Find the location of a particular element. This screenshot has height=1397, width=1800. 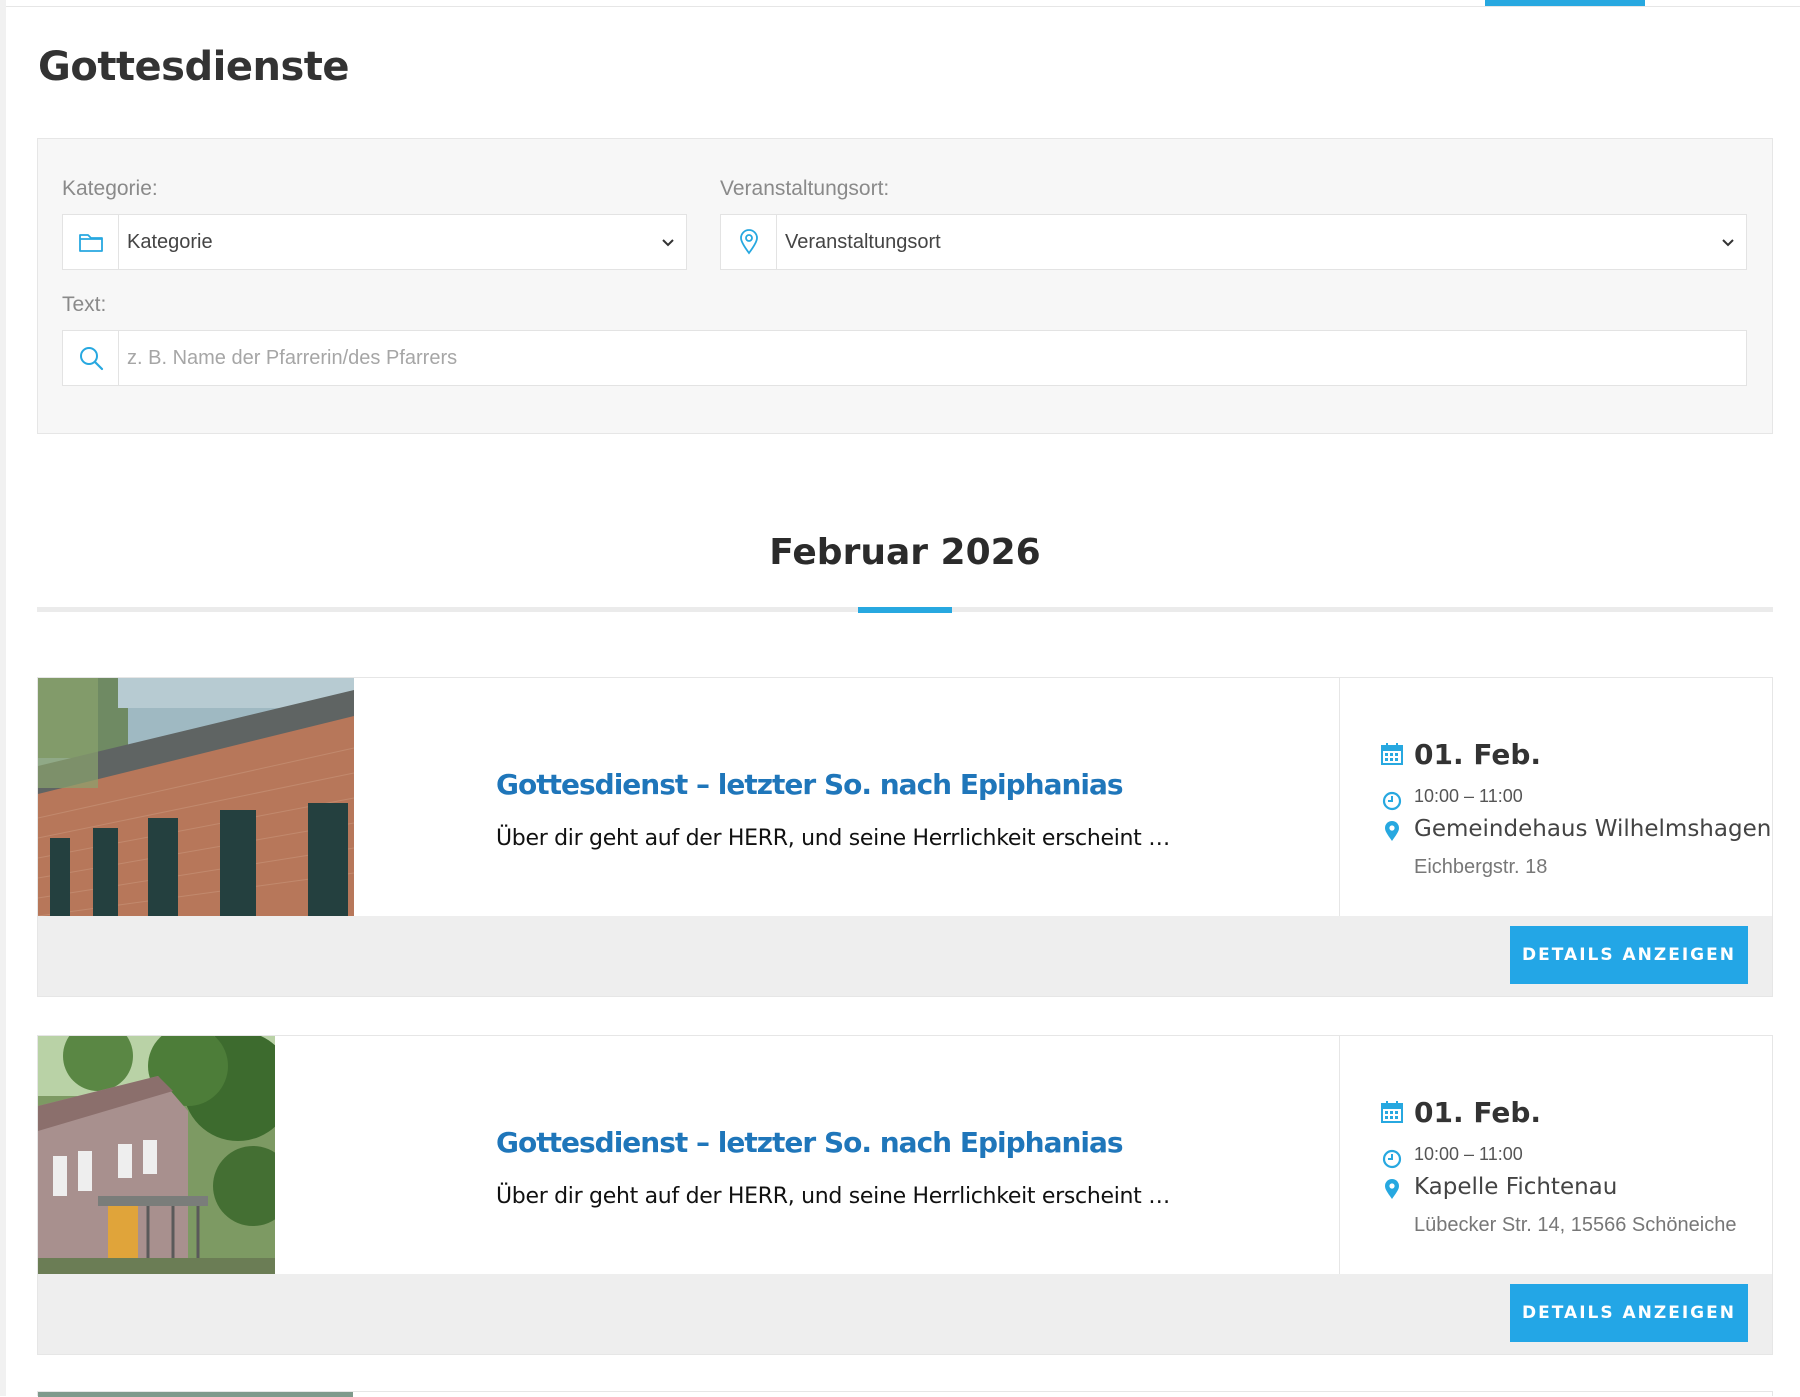

event-address: Lübecker Str. 14, 15566 Schöneiche is located at coordinates (1575, 1225).